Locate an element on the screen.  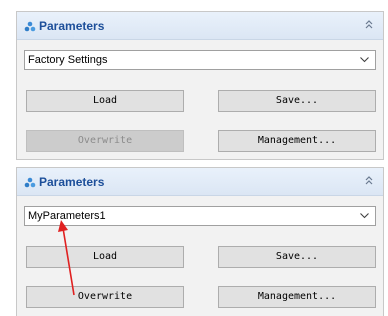
dropdown-selected-value: Factory Settings is located at coordinates (68, 60).